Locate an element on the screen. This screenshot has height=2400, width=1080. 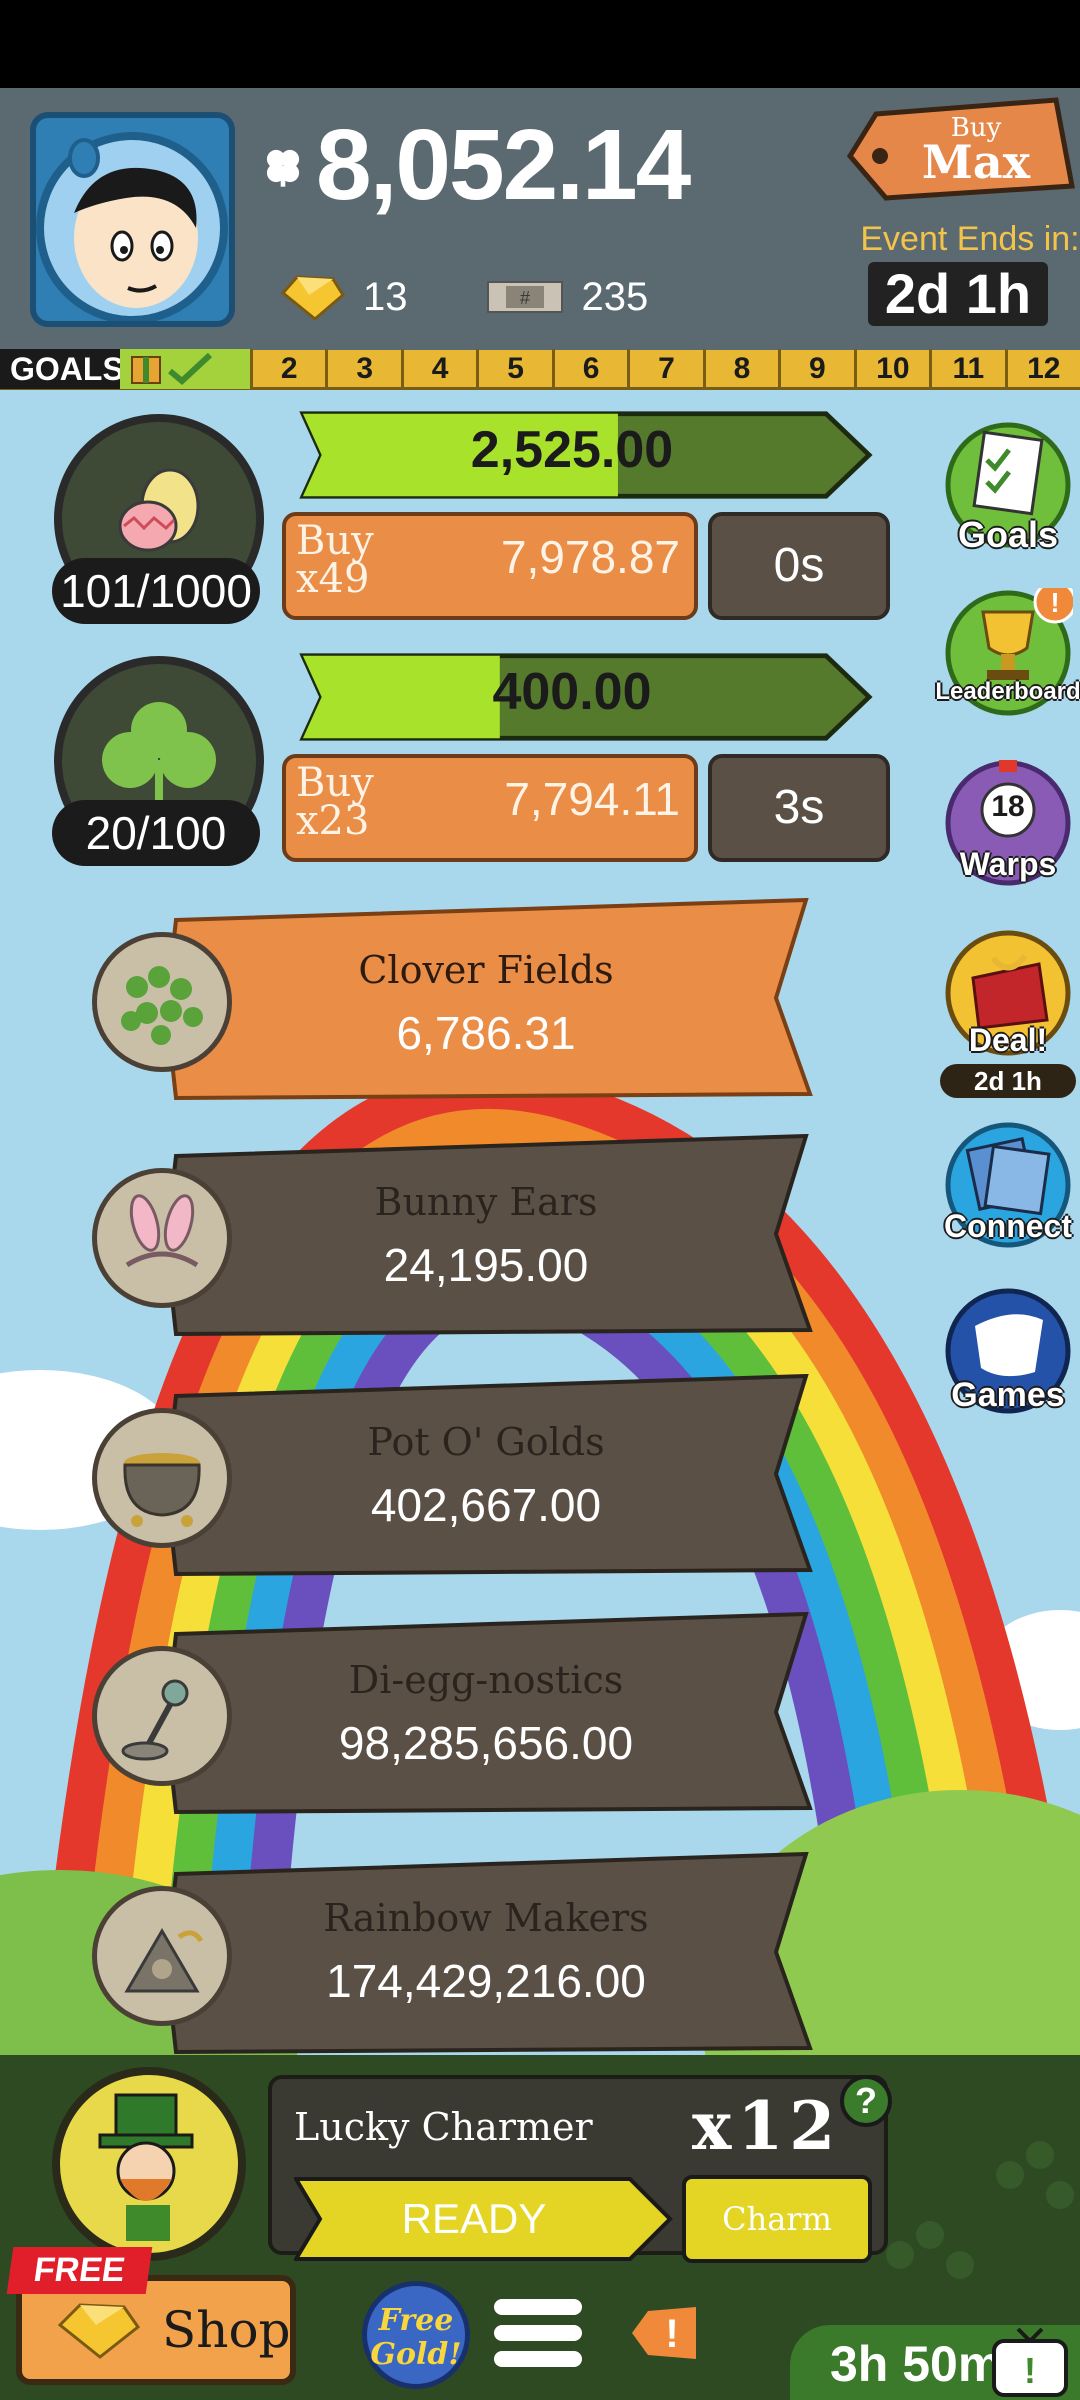
deal-timer: 2d 1h is located at coordinates (1008, 1081).